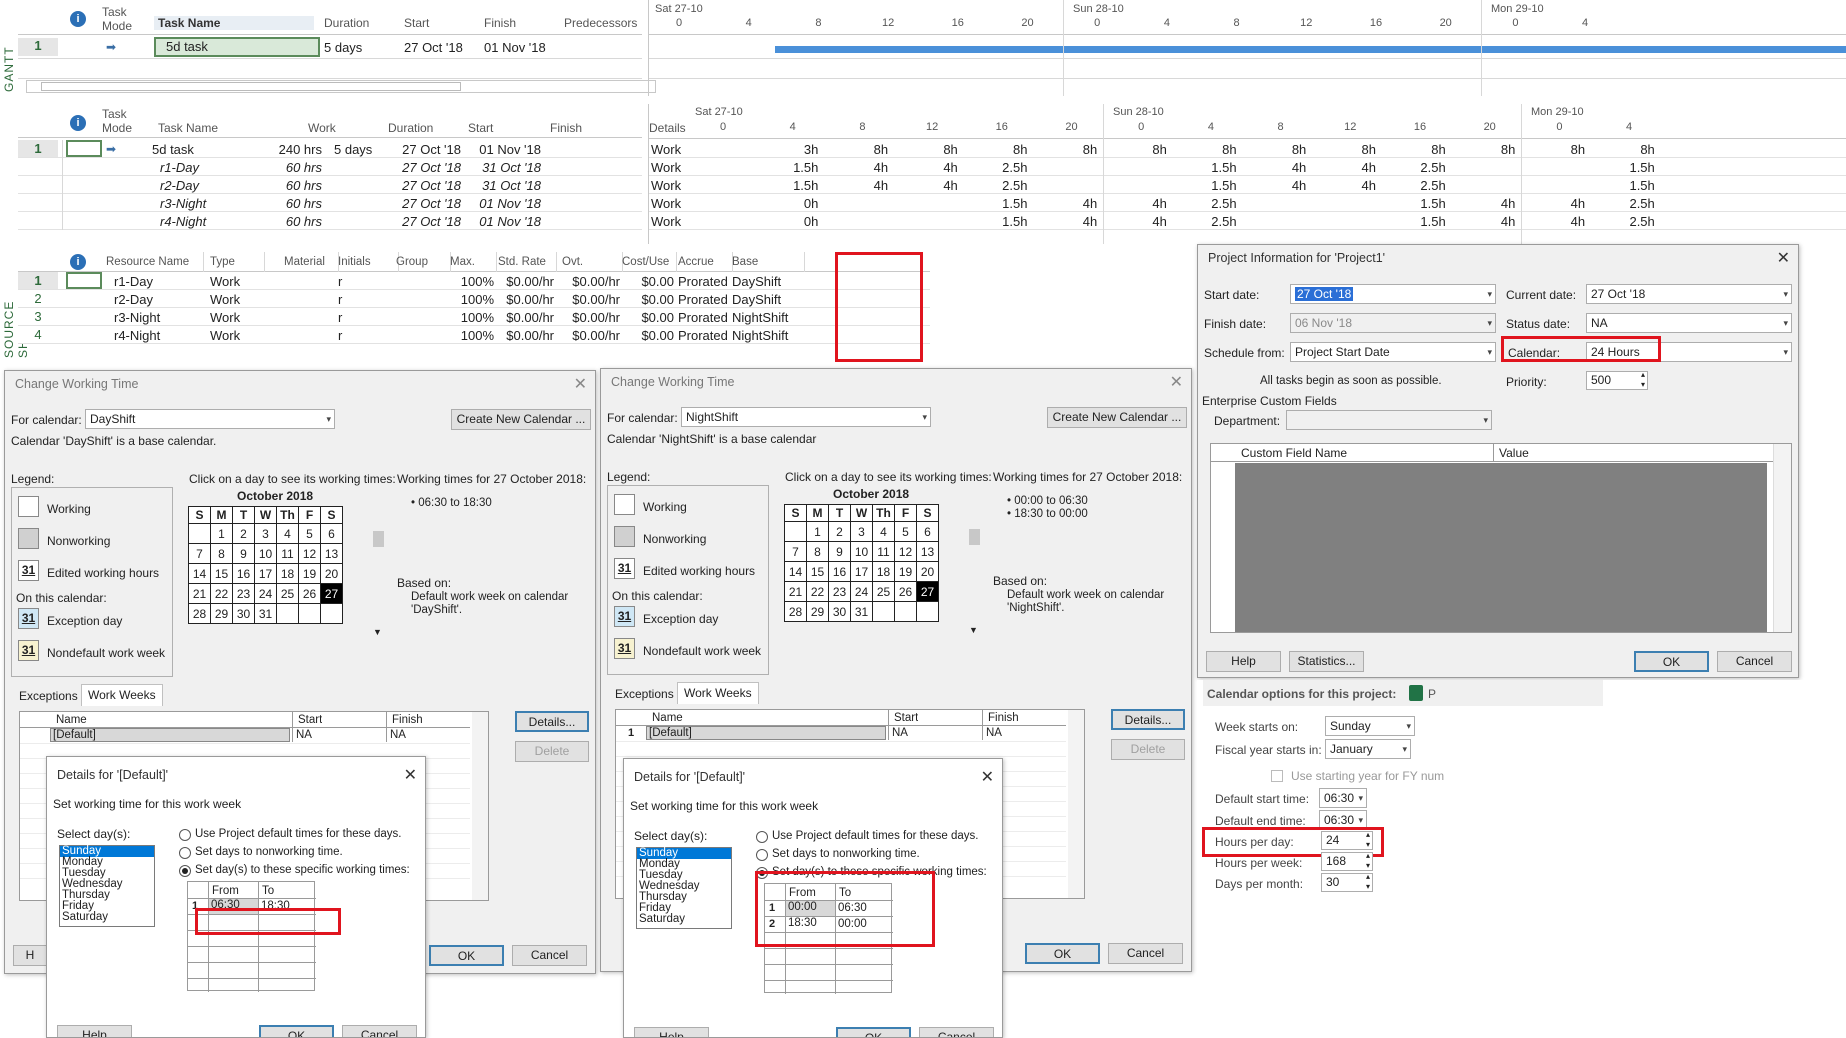 Image resolution: width=1846 pixels, height=1038 pixels. Describe the element at coordinates (343, 128) in the screenshot. I see `col-work: Work` at that location.